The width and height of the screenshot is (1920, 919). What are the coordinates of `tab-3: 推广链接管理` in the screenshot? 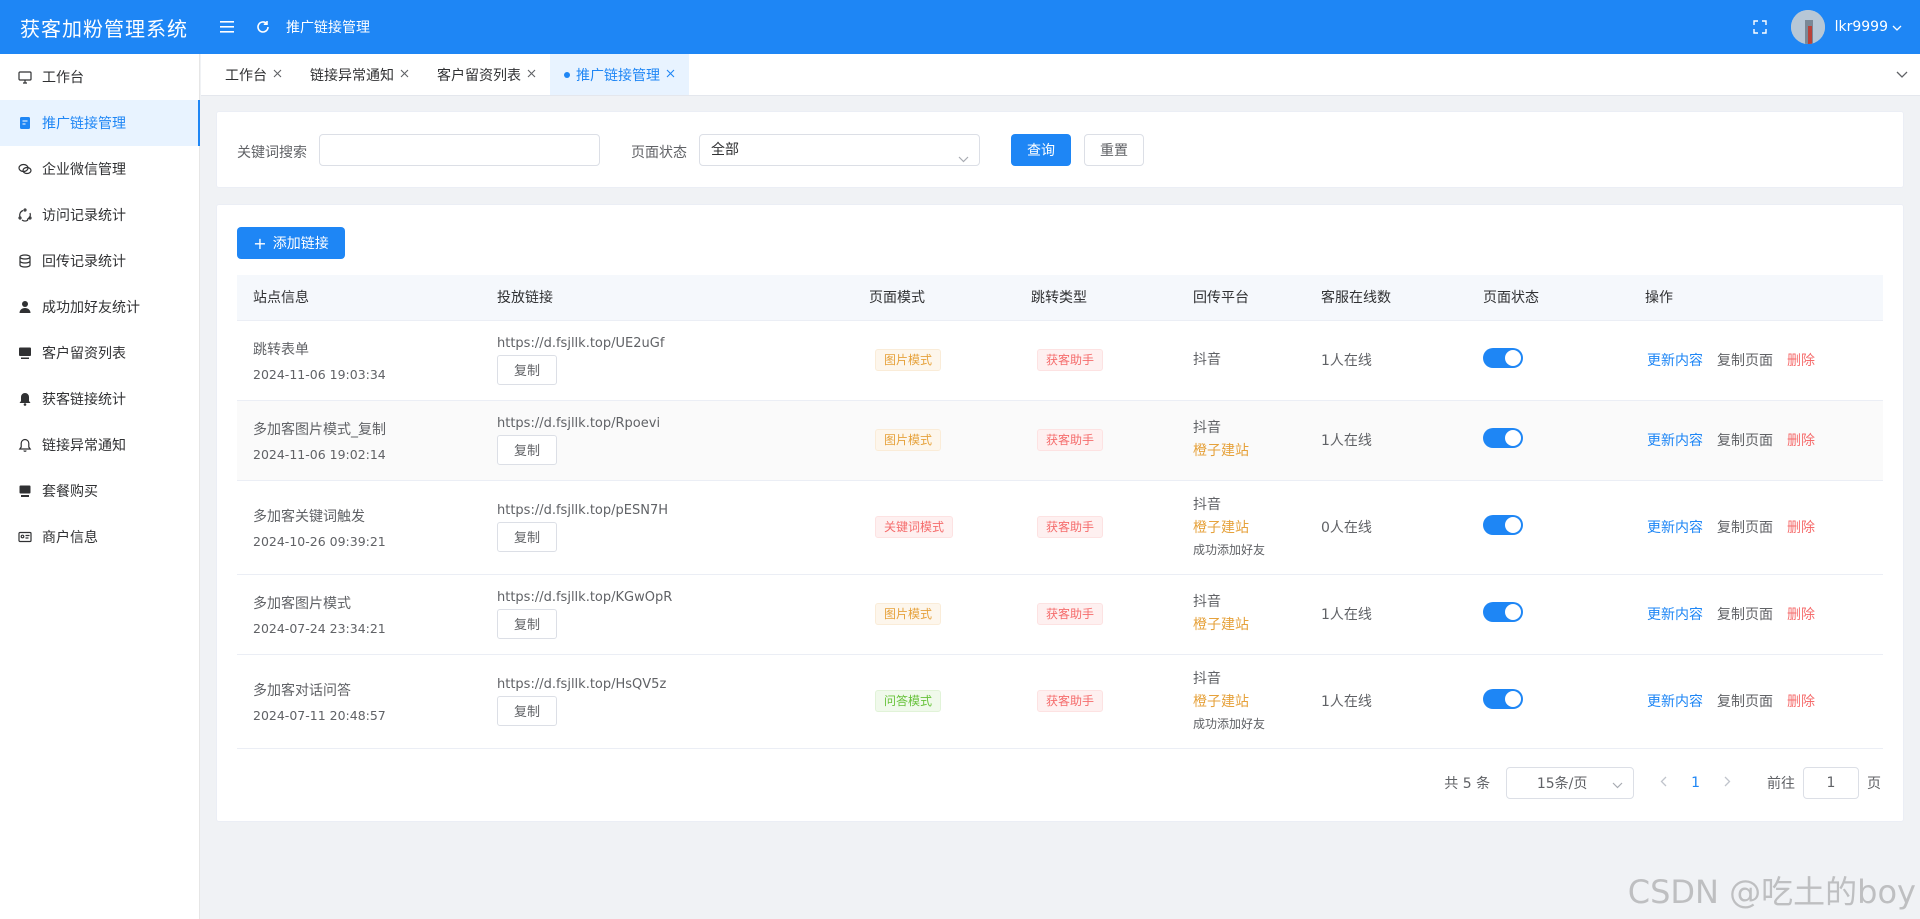 It's located at (619, 74).